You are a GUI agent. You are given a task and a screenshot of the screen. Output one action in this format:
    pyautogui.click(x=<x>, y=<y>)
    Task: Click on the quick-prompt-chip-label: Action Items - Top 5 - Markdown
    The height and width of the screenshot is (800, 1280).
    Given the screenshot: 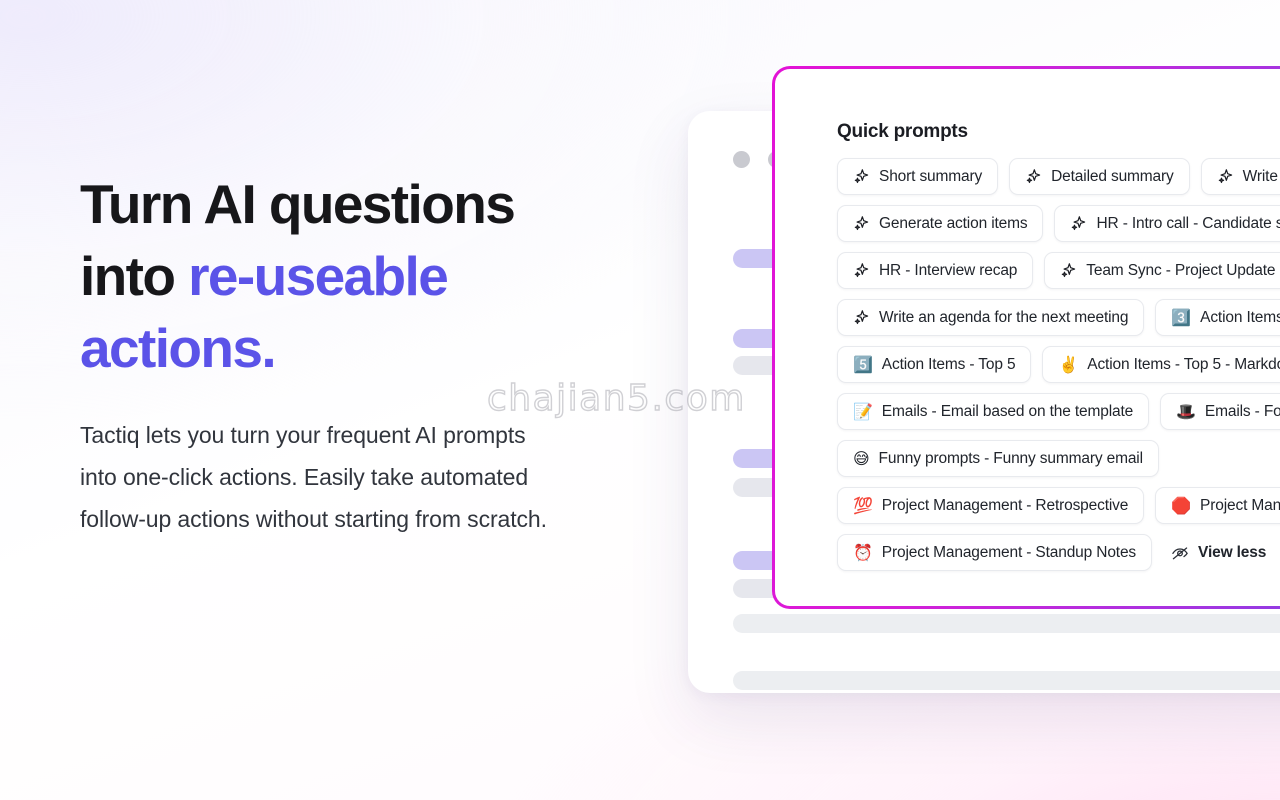 What is the action you would take?
    pyautogui.click(x=1183, y=364)
    